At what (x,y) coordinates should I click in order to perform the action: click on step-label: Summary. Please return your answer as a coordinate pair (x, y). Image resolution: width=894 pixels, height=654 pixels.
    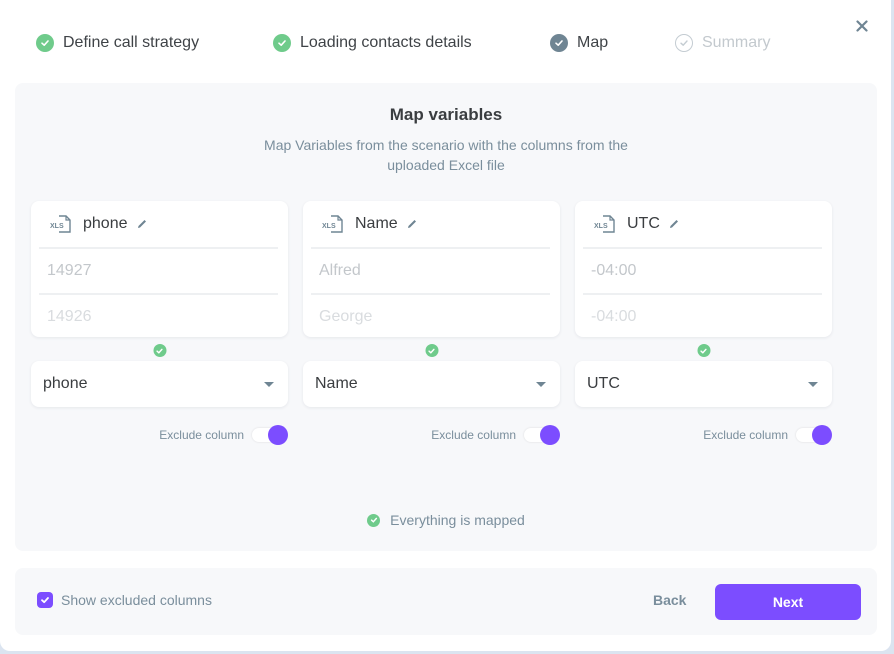
    Looking at the image, I should click on (736, 42).